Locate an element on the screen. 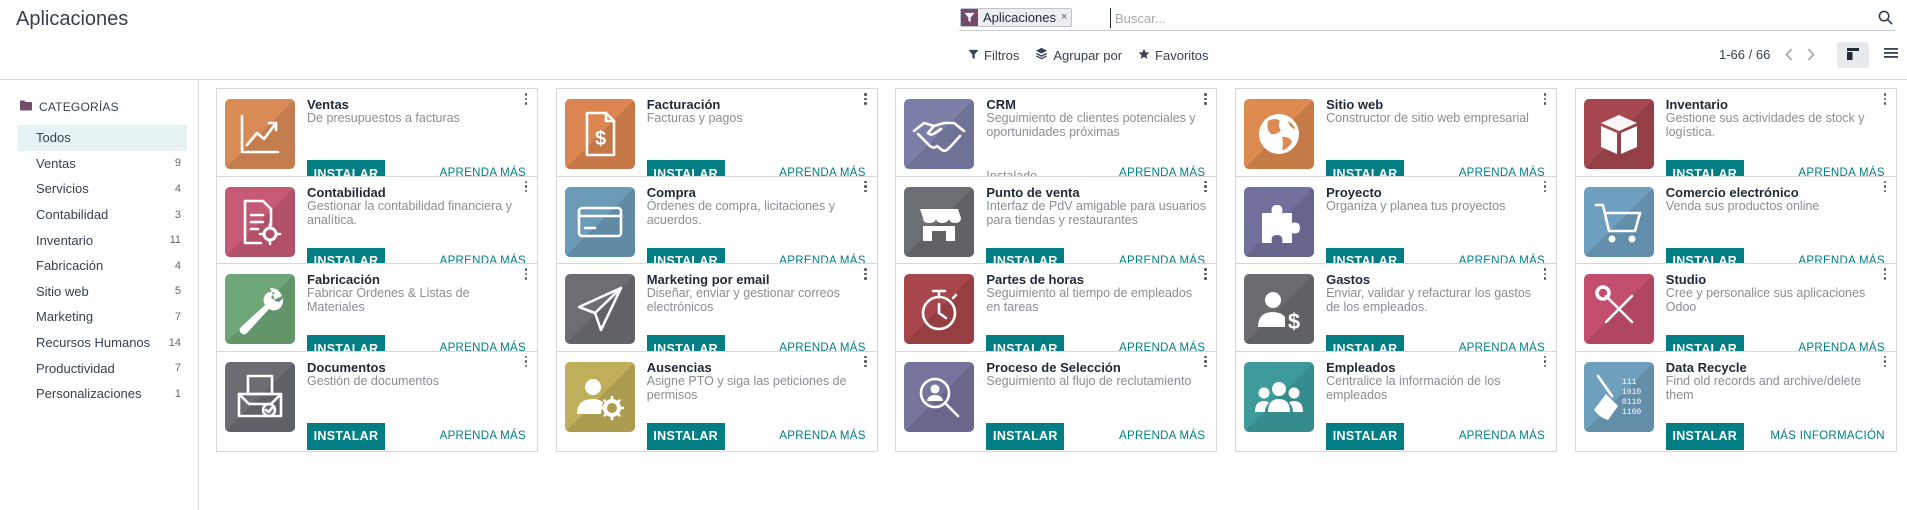  search-facet: Aplicaciones × is located at coordinates (1016, 17).